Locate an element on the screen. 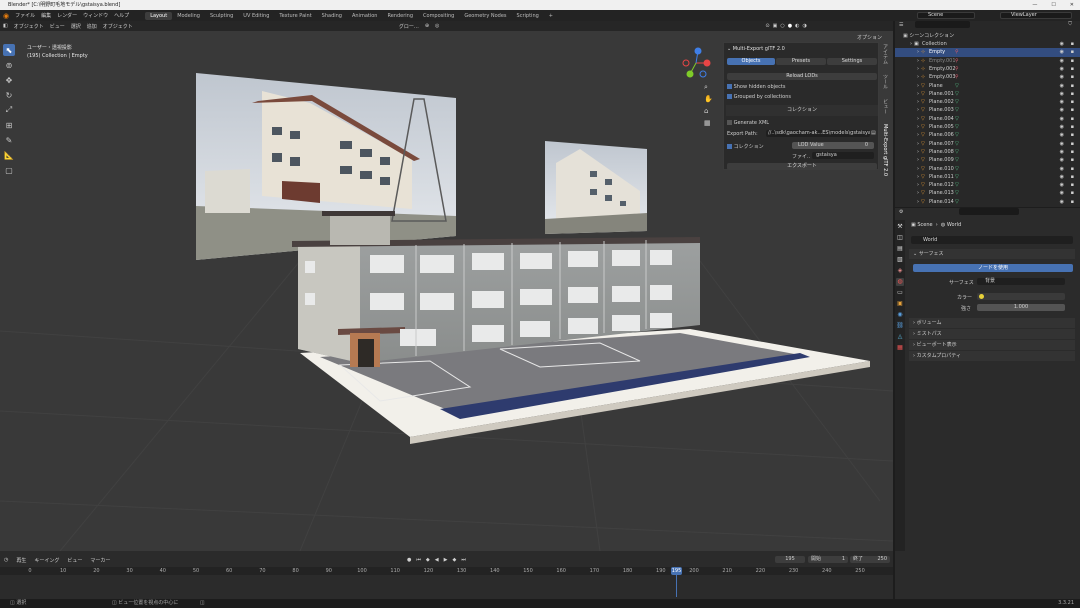 The height and width of the screenshot is (608, 1080). lod-value-field: LOD Value 0 is located at coordinates (833, 145).